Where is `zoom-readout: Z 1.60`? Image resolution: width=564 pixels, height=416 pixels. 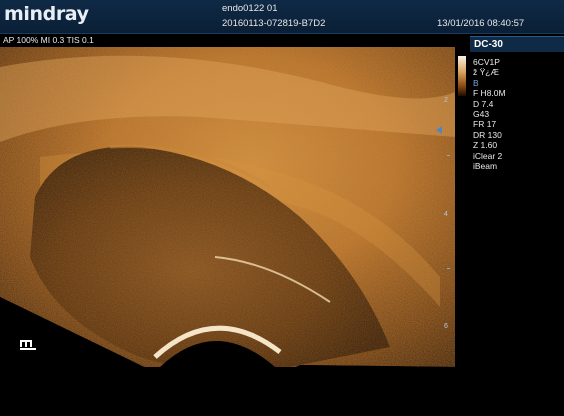 zoom-readout: Z 1.60 is located at coordinates (485, 145).